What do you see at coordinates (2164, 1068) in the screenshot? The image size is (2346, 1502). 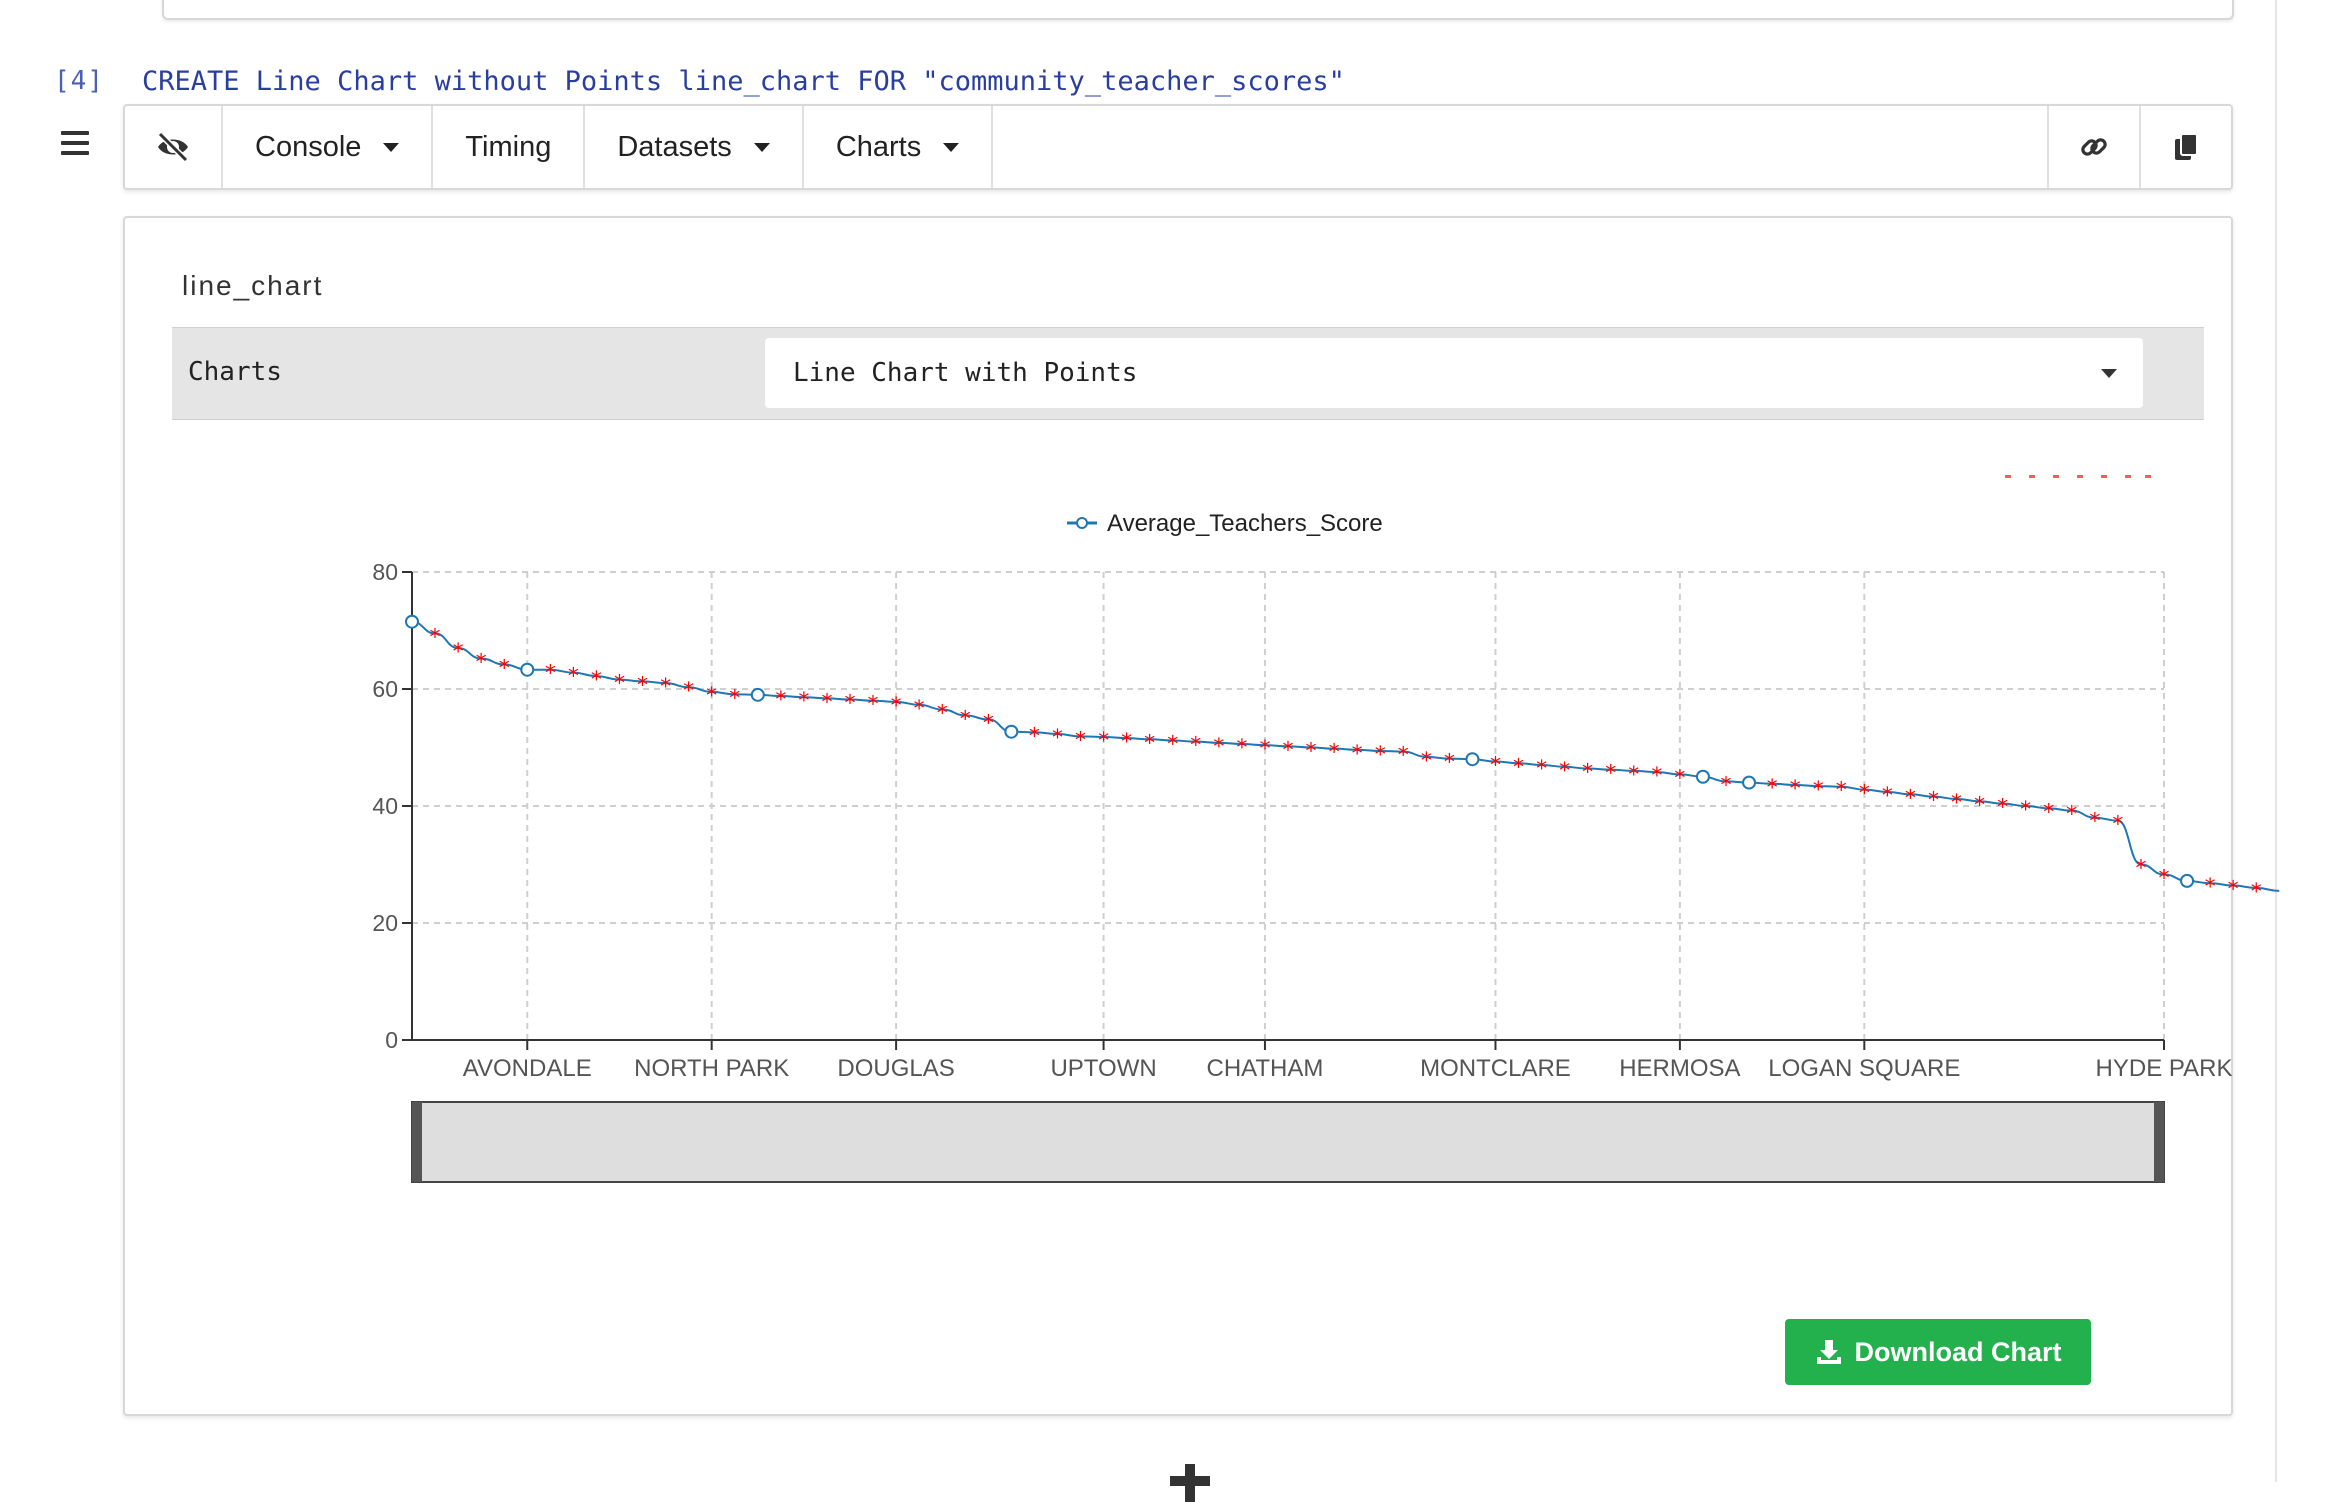 I see `x-tick-label: HYDE PARK` at bounding box center [2164, 1068].